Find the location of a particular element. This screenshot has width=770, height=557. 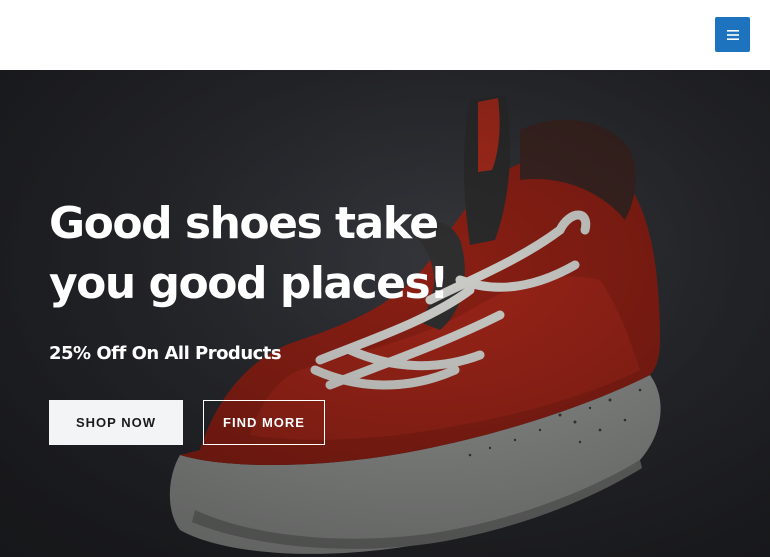

hero-title: Good shoes take you good places! is located at coordinates (259, 254).